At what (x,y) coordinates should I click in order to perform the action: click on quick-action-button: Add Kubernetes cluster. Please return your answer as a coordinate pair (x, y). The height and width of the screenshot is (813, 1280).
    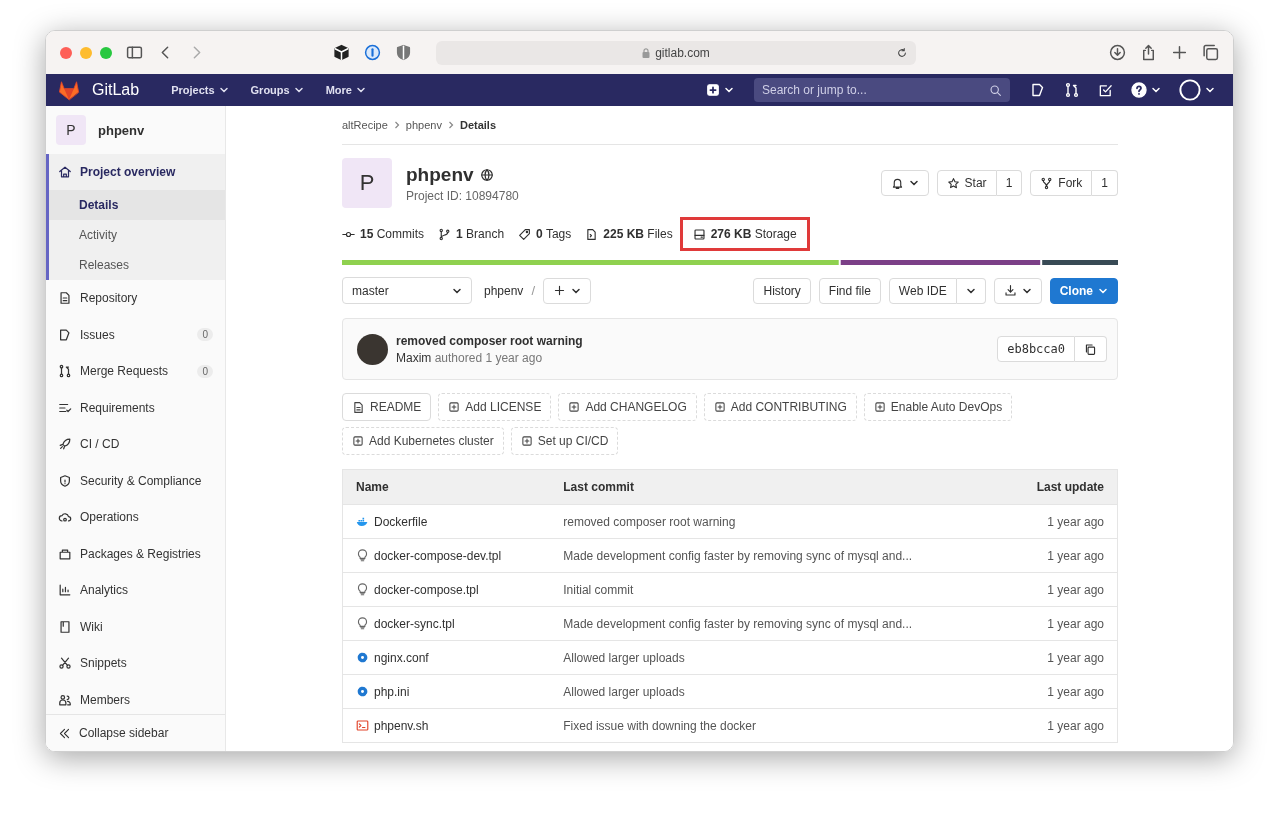
    Looking at the image, I should click on (423, 441).